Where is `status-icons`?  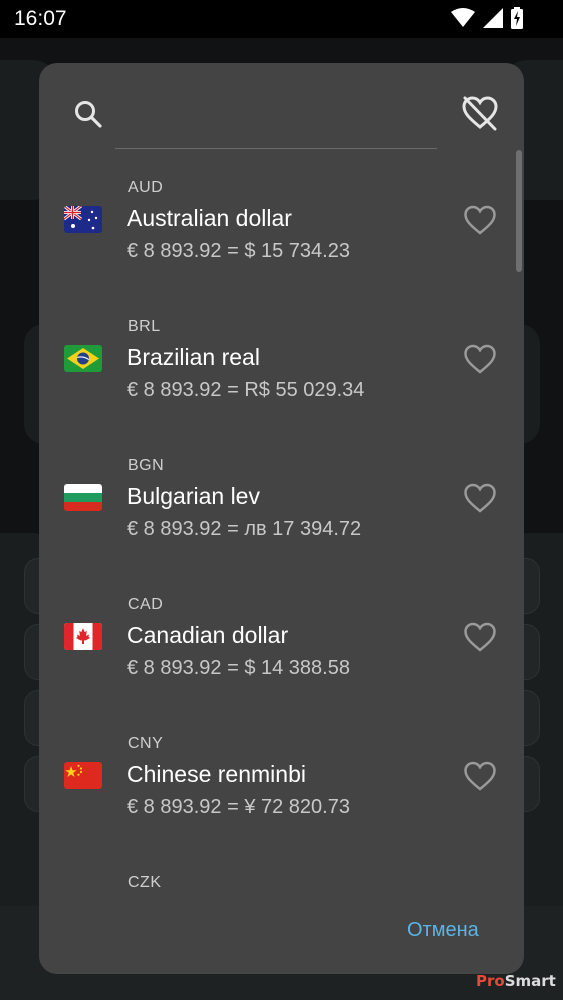
status-icons is located at coordinates (487, 18).